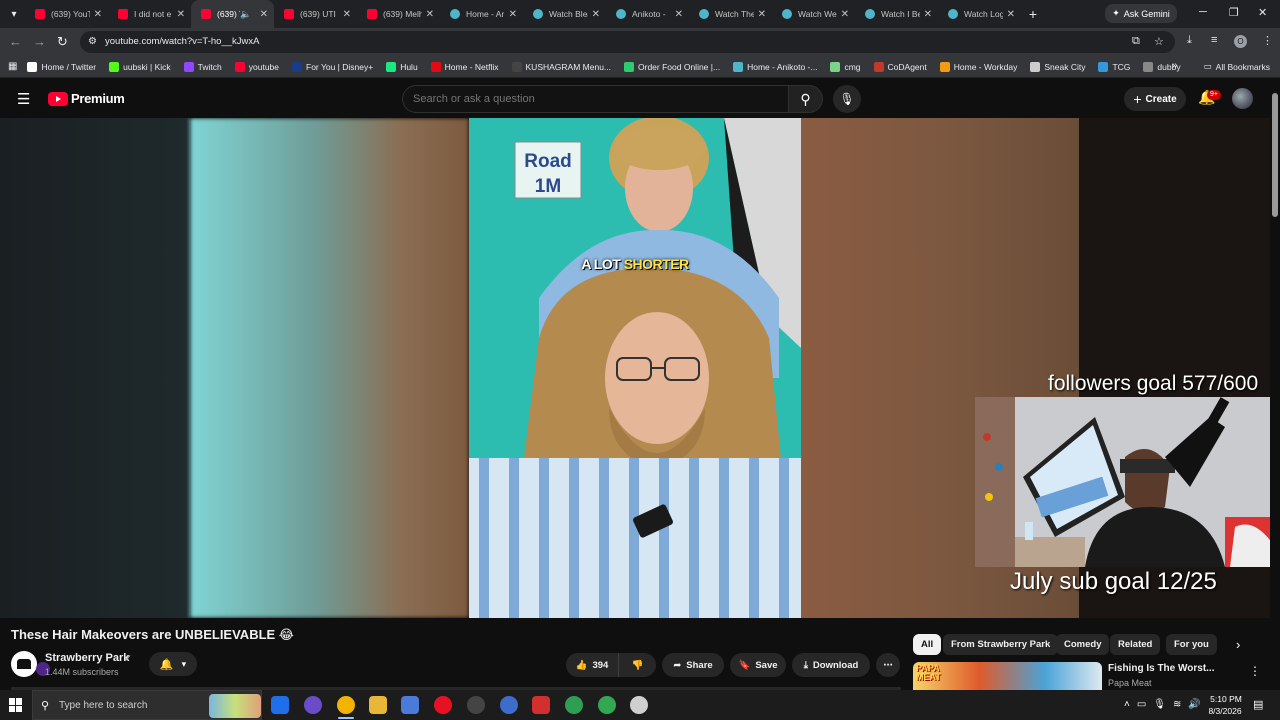  What do you see at coordinates (1214, 40) in the screenshot?
I see `reading-list-icon: ≡` at bounding box center [1214, 40].